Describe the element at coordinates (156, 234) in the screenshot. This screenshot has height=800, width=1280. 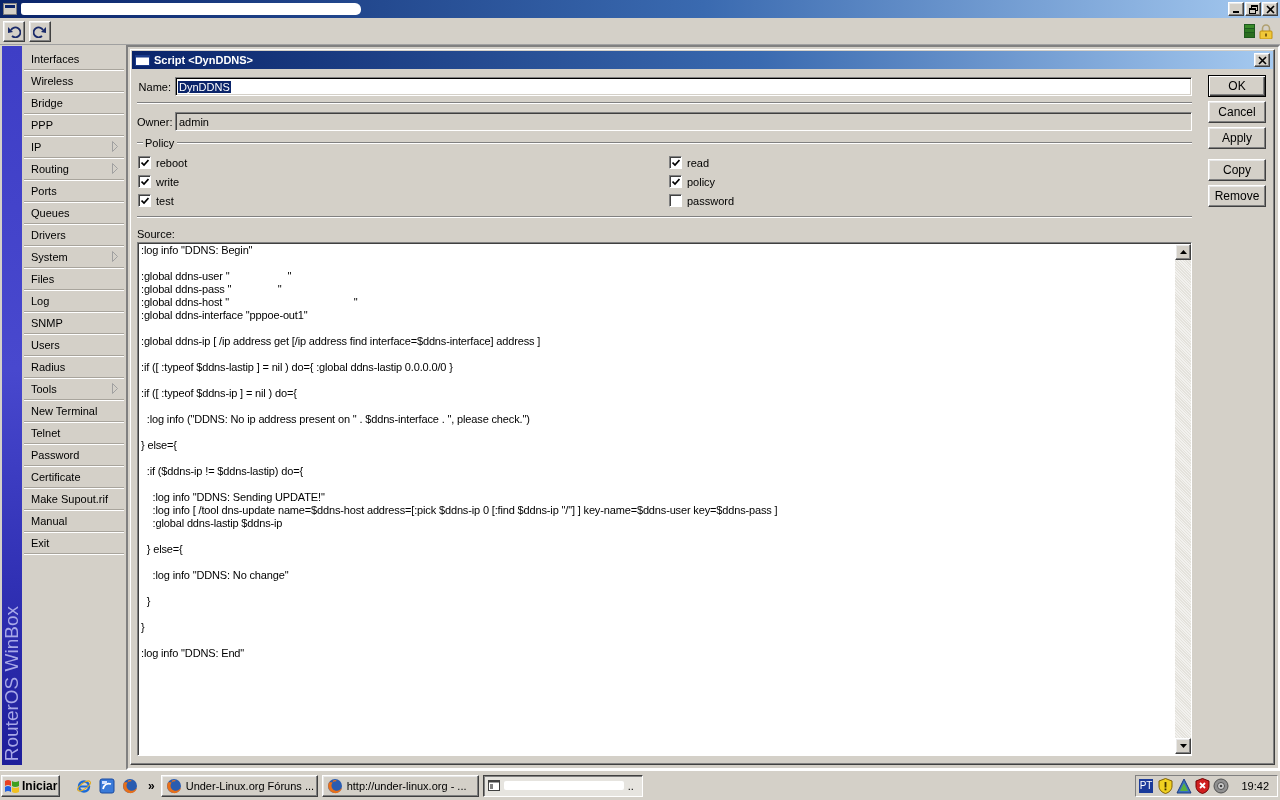
I see `field-label: Source:` at that location.